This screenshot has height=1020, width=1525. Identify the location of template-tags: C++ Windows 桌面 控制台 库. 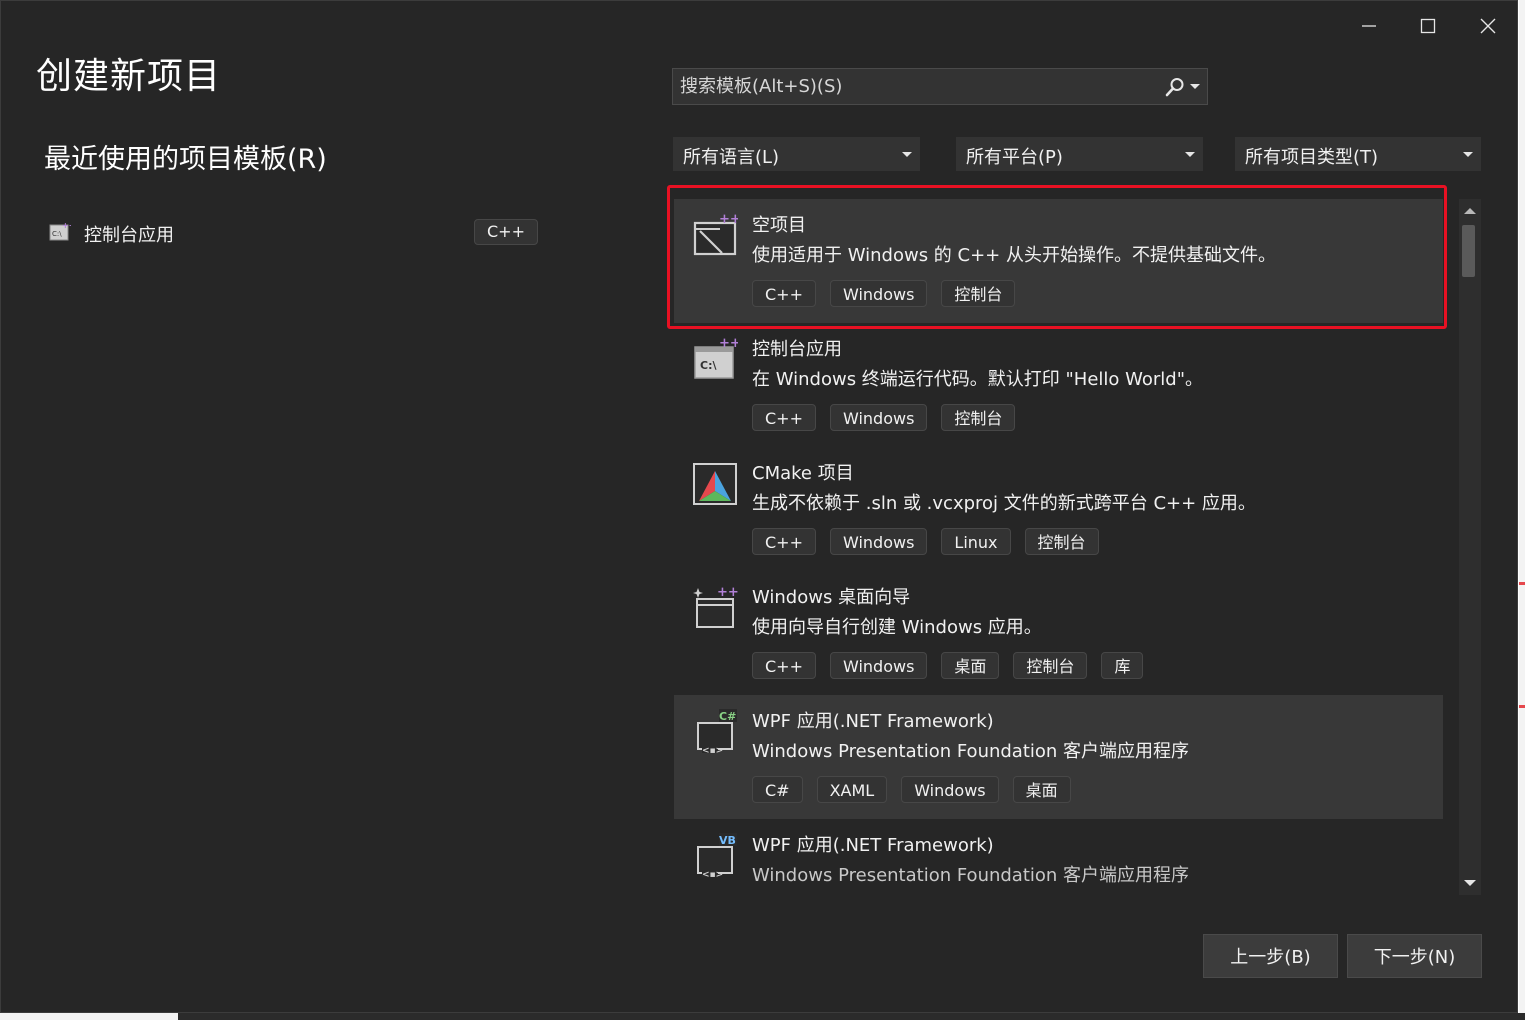
(948, 665).